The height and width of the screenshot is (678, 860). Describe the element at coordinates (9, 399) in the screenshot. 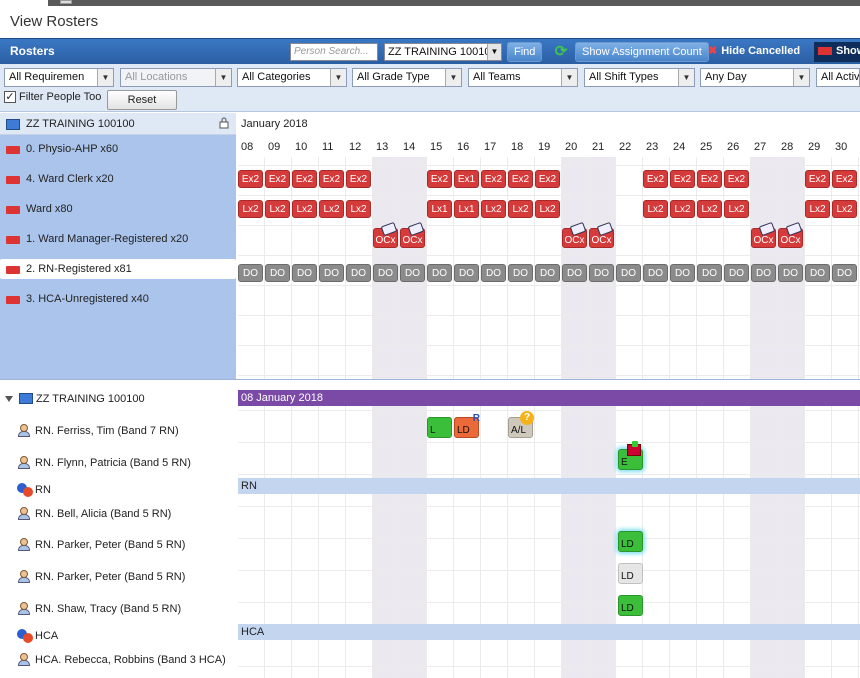

I see `collapse-icon` at that location.